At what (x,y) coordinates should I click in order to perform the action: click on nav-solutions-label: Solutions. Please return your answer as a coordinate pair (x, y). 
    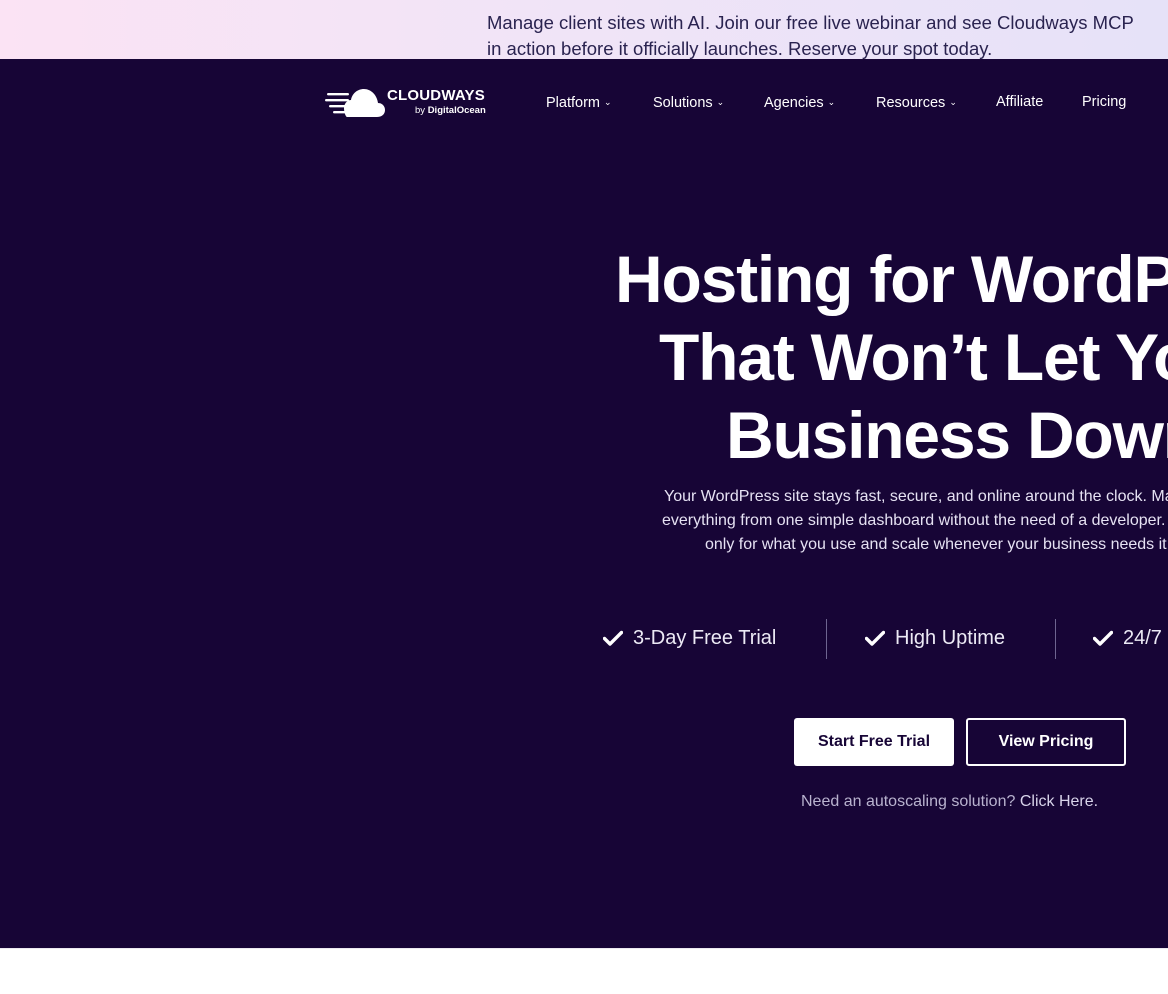
    Looking at the image, I should click on (683, 103).